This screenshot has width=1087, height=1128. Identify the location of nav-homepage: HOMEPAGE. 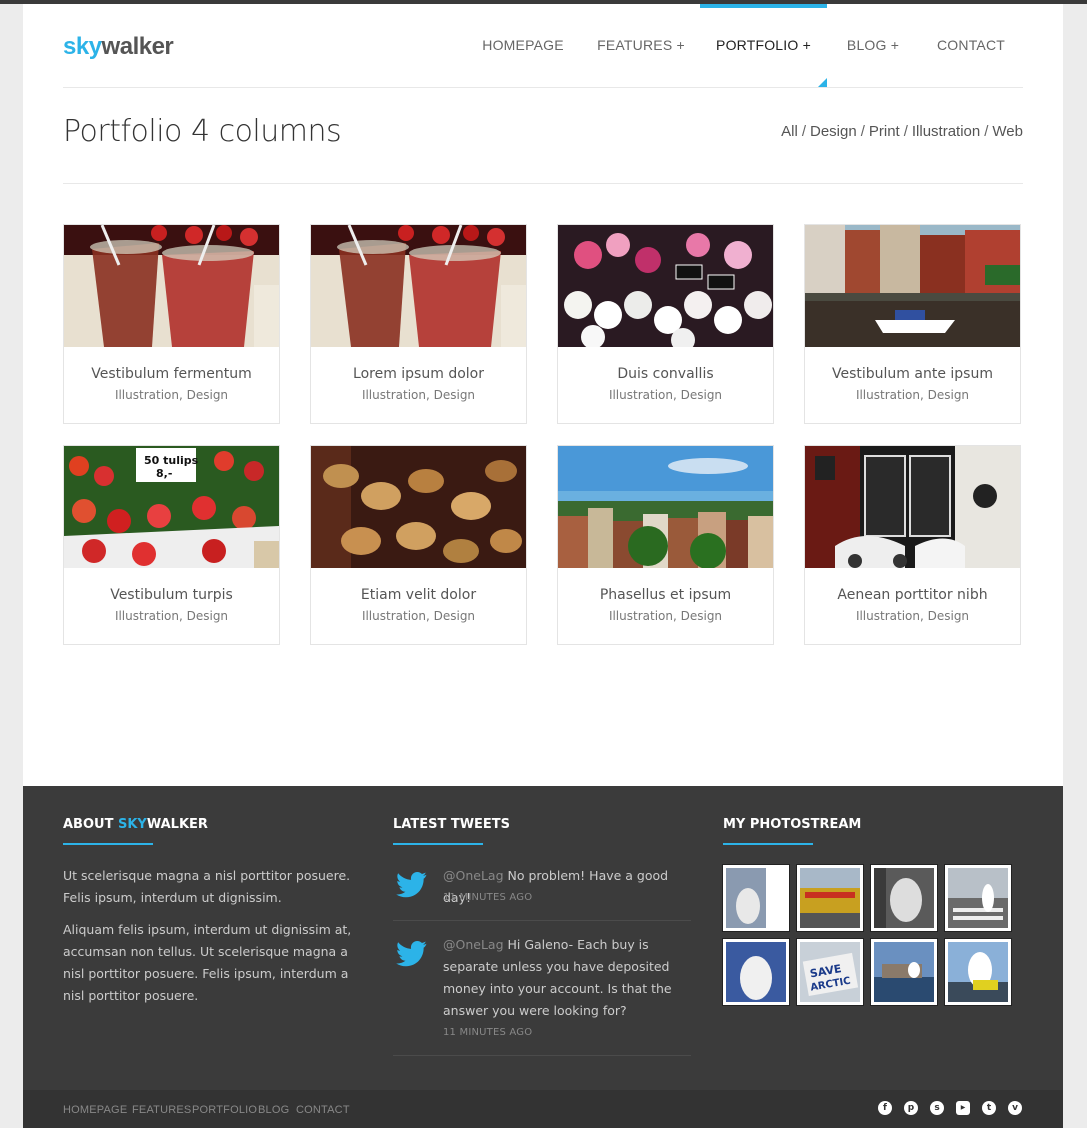
(523, 45).